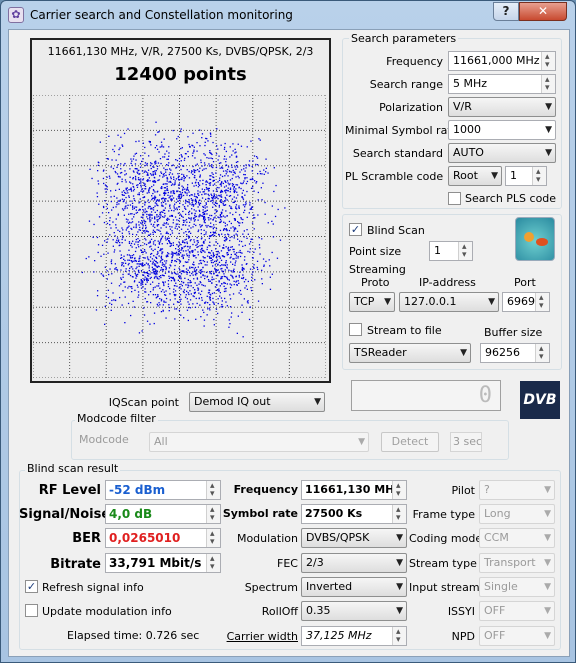 The width and height of the screenshot is (576, 663). Describe the element at coordinates (543, 11) in the screenshot. I see `close-button: ✕` at that location.